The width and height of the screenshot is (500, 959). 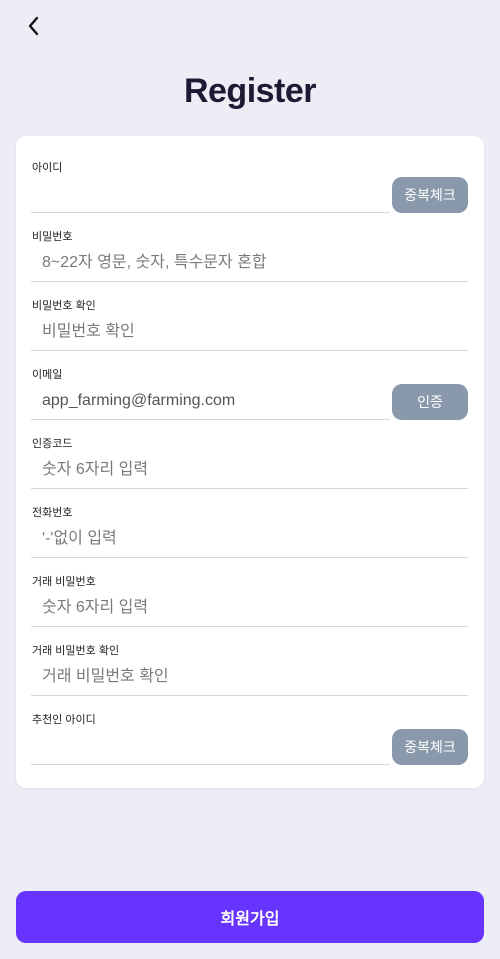 I want to click on password-input, so click(x=249, y=263).